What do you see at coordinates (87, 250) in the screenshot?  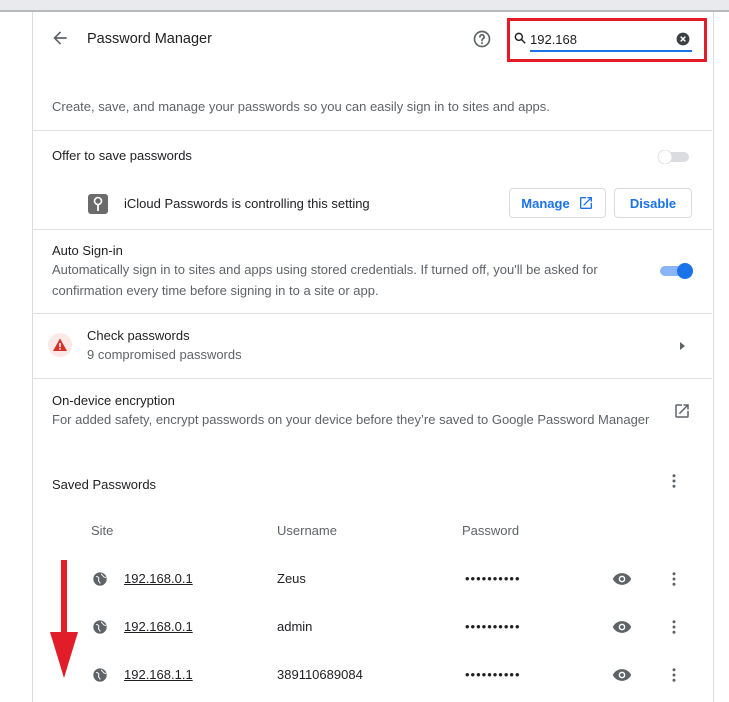 I see `auto-signin-label: Auto Sign-in` at bounding box center [87, 250].